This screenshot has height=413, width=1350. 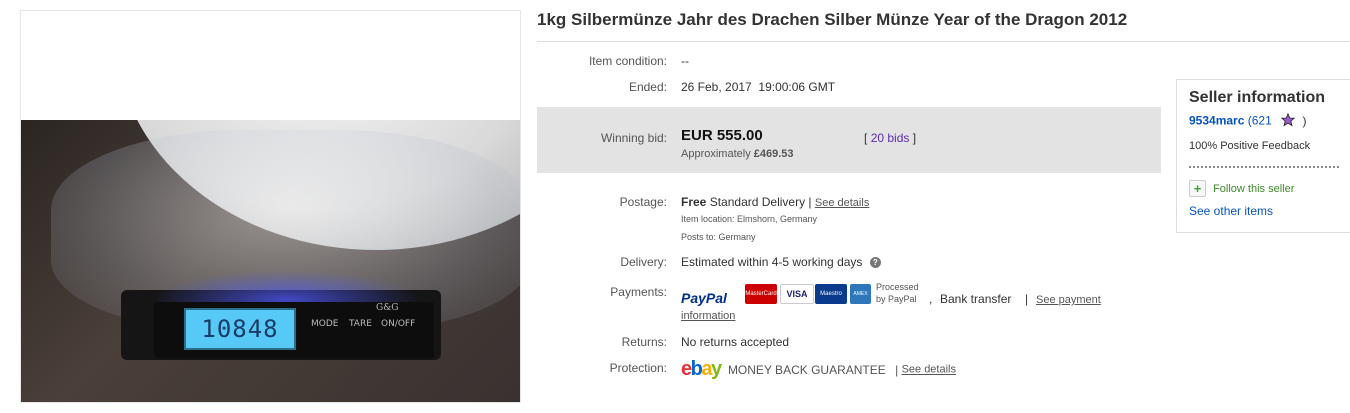 What do you see at coordinates (638, 368) in the screenshot?
I see `protection-label: Protection:` at bounding box center [638, 368].